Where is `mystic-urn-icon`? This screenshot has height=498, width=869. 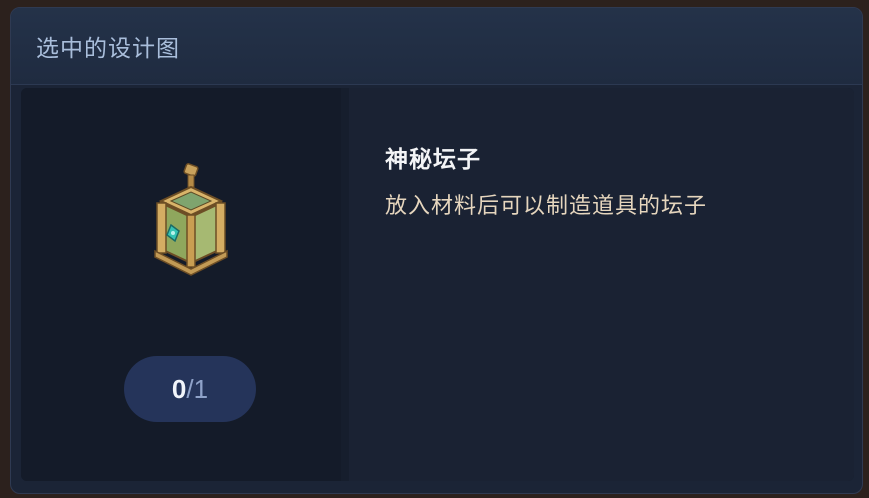 mystic-urn-icon is located at coordinates (191, 220).